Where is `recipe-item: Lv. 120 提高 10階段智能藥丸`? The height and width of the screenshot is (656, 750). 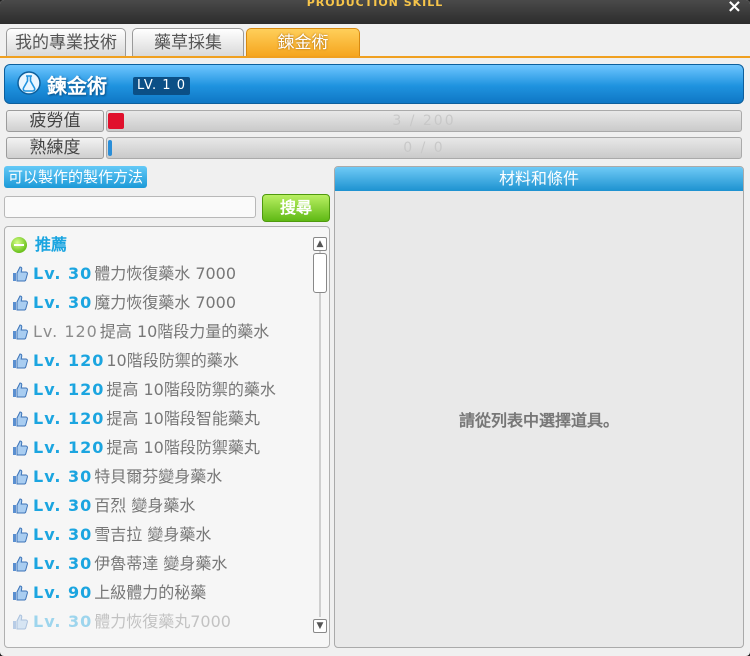
recipe-item: Lv. 120 提高 10階段智能藥丸 is located at coordinates (135, 419).